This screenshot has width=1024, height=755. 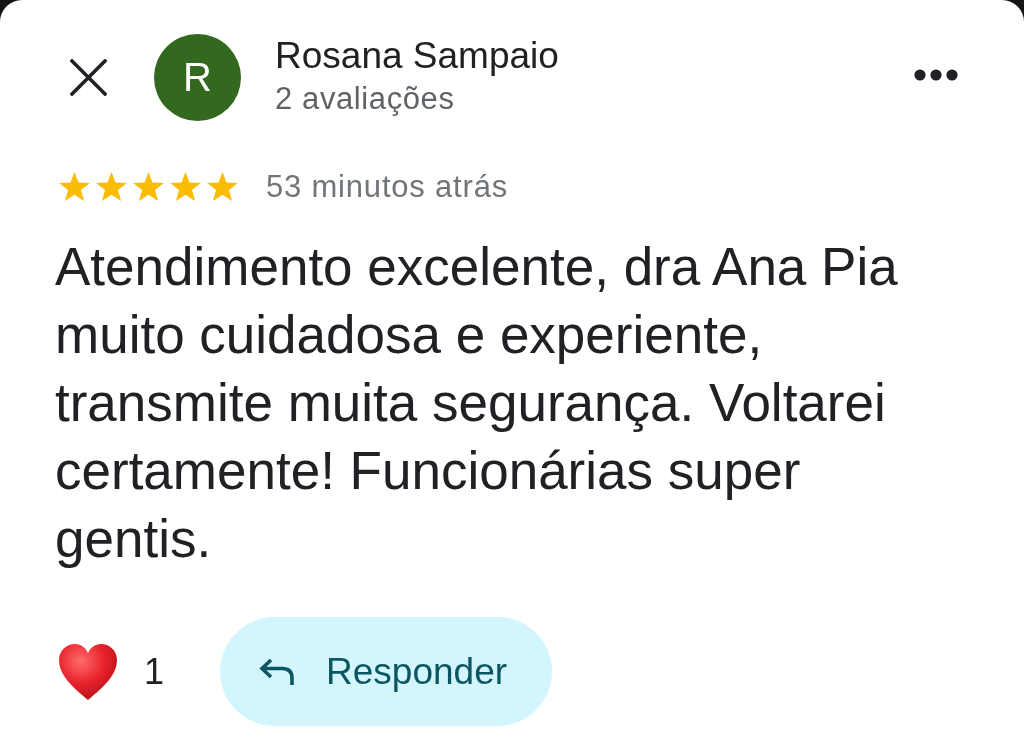 What do you see at coordinates (417, 56) in the screenshot?
I see `reviewer-name: Rosana Sampaio` at bounding box center [417, 56].